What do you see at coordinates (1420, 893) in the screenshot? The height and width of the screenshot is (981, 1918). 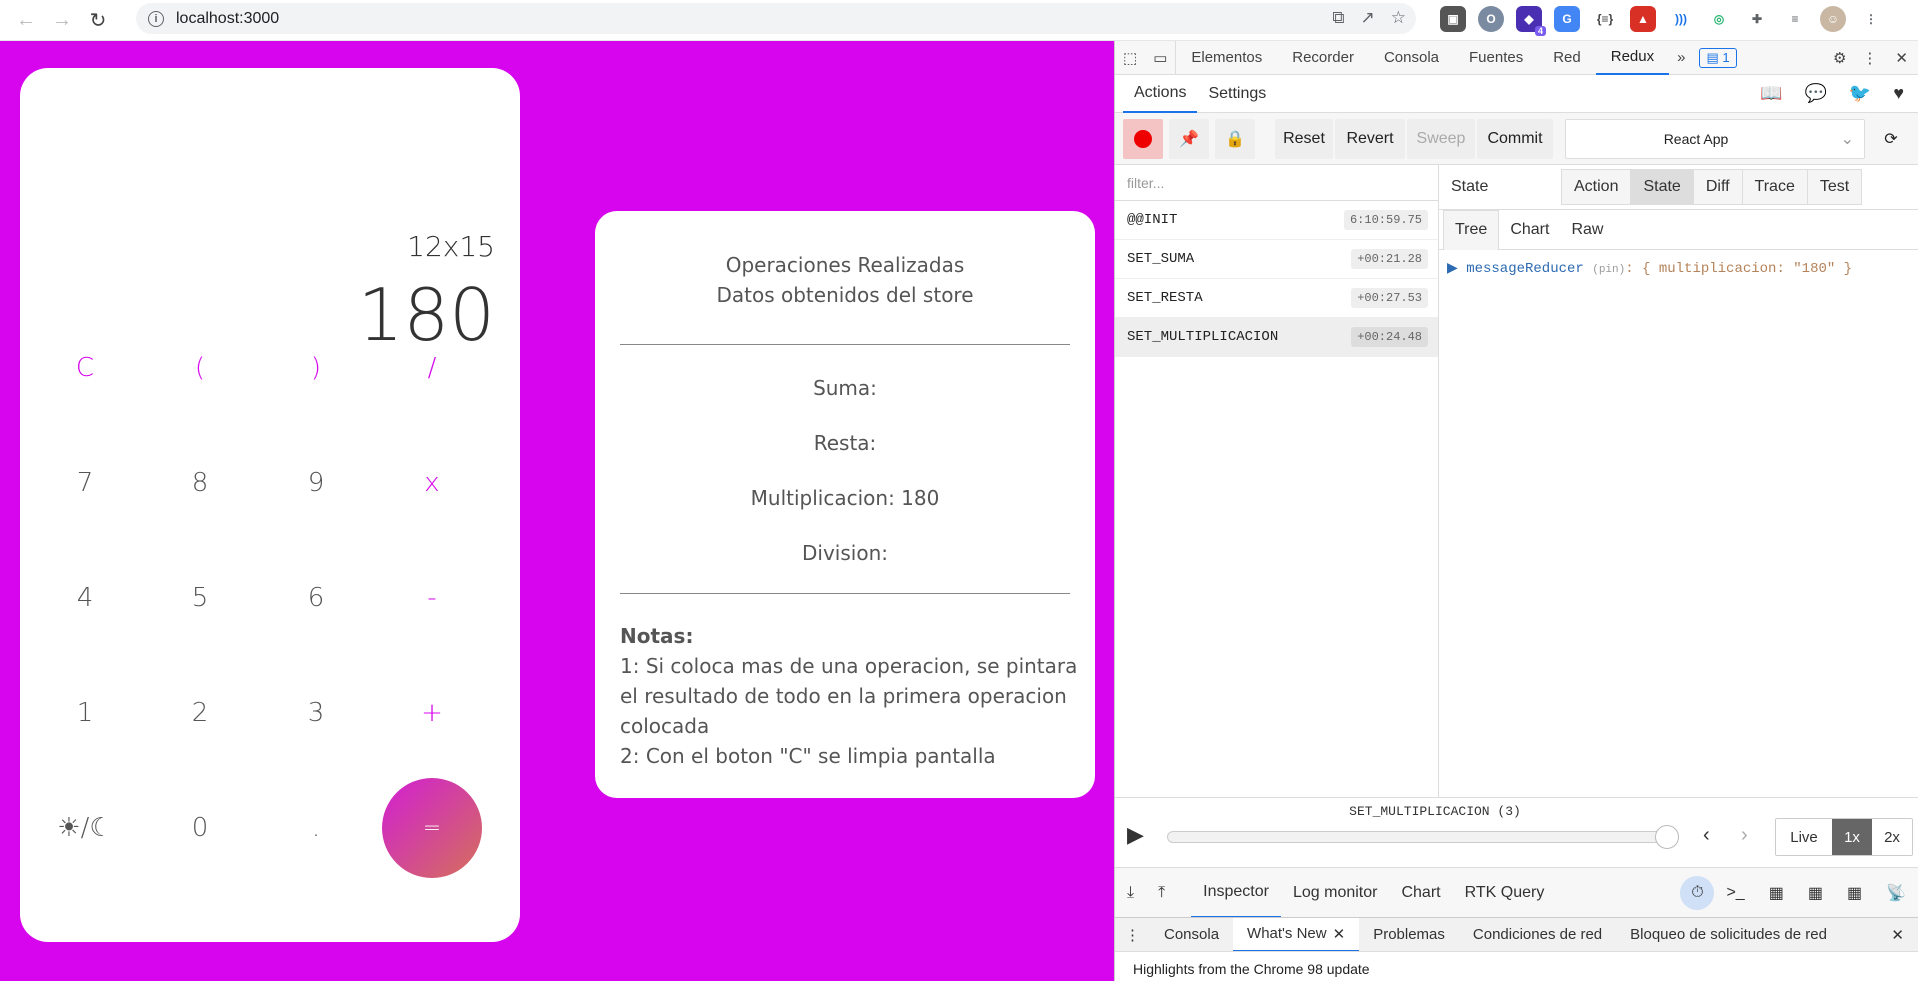 I see `tab-chart-monitor: Chart` at bounding box center [1420, 893].